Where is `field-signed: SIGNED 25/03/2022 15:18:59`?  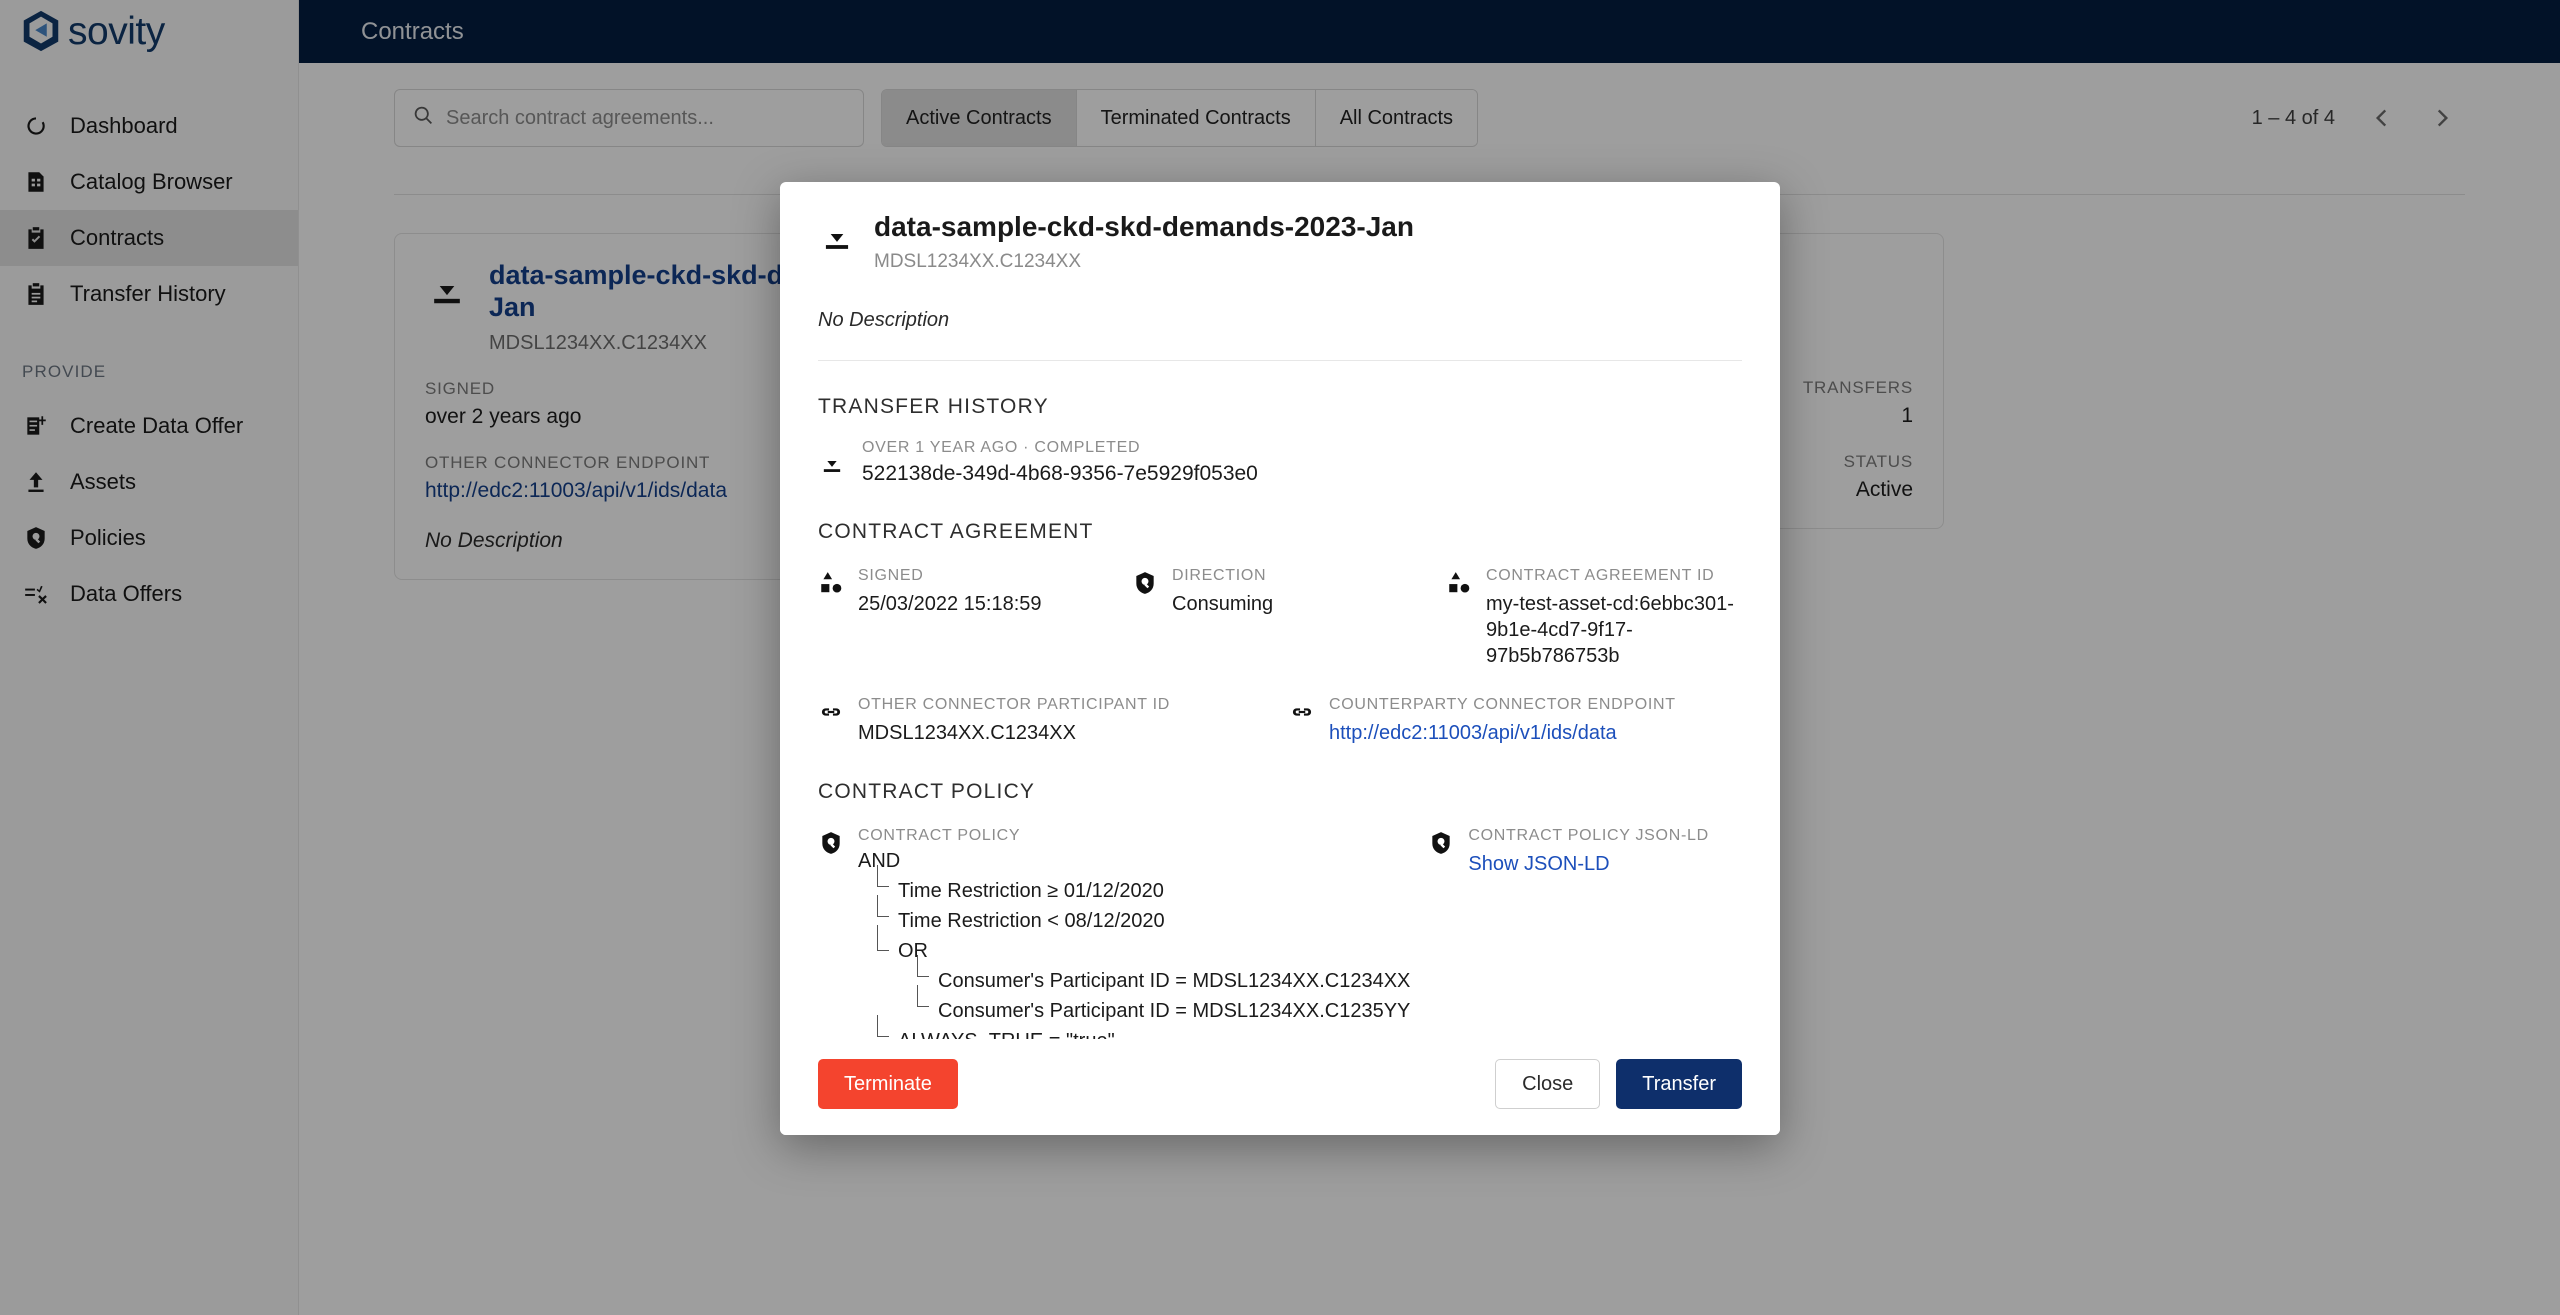
field-signed: SIGNED 25/03/2022 15:18:59 is located at coordinates (966, 617).